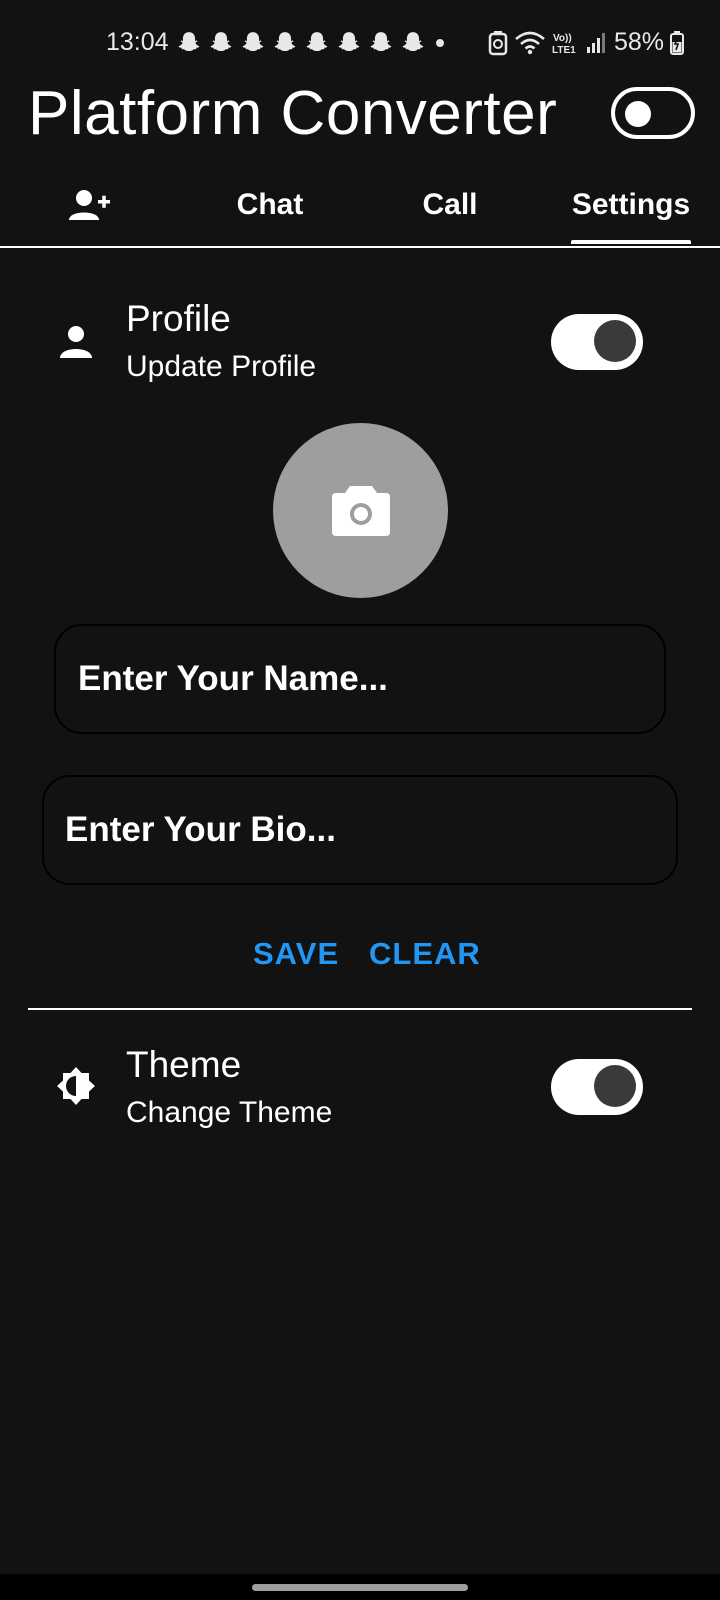  Describe the element at coordinates (631, 242) in the screenshot. I see `tab-indicator` at that location.